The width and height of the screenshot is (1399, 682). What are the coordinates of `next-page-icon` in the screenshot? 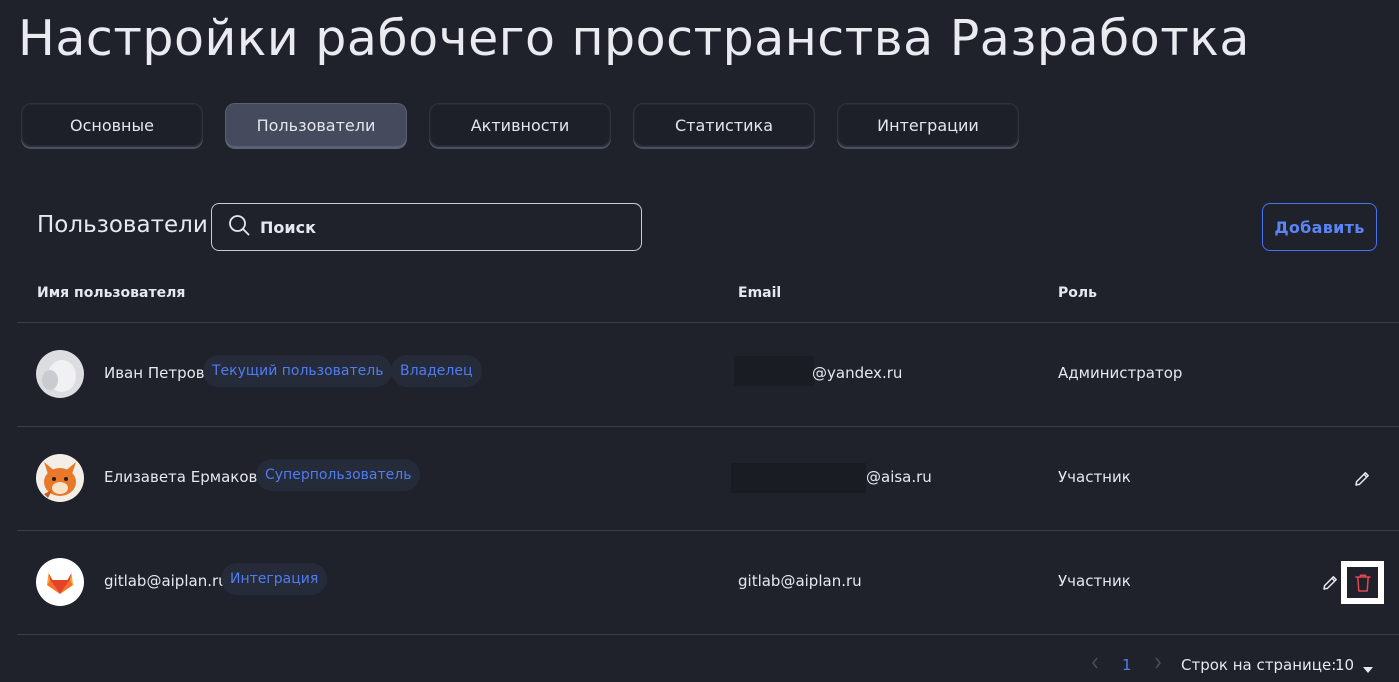 It's located at (1158, 665).